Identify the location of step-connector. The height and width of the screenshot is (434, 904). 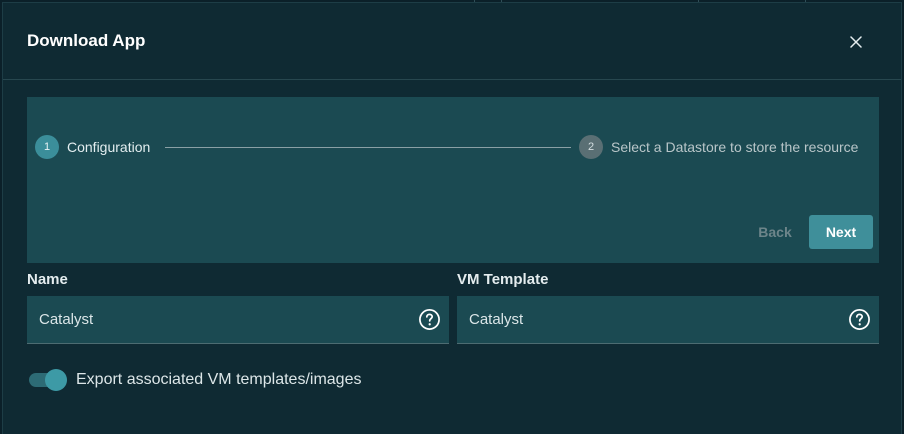
(368, 147).